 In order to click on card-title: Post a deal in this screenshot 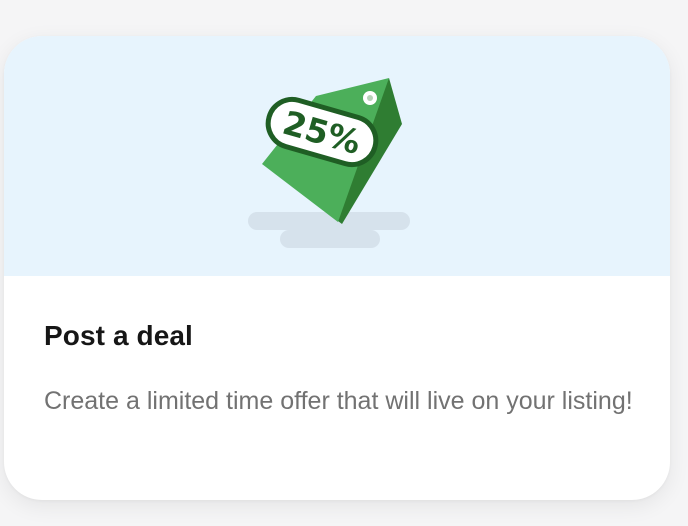, I will do `click(118, 335)`.